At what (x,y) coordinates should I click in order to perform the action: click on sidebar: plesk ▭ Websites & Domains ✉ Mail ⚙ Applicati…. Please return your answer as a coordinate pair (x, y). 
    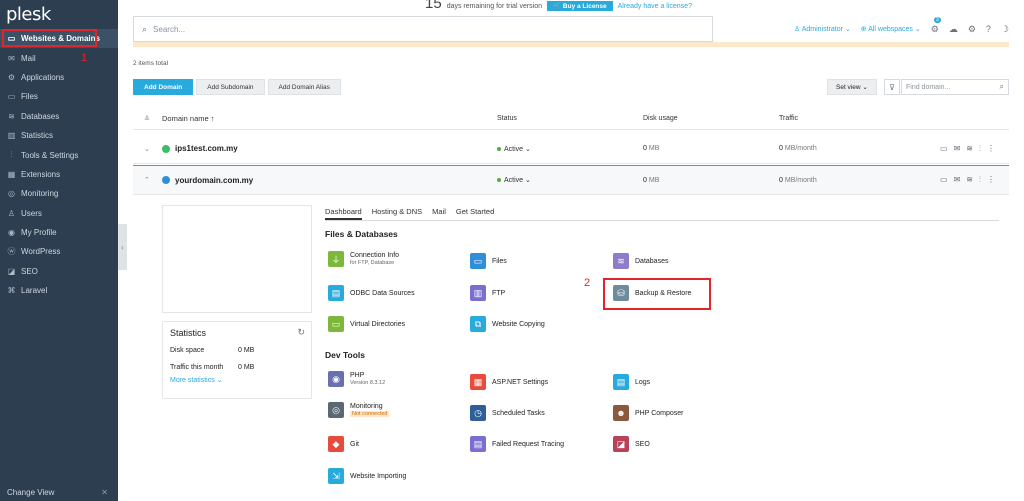
    Looking at the image, I should click on (59, 250).